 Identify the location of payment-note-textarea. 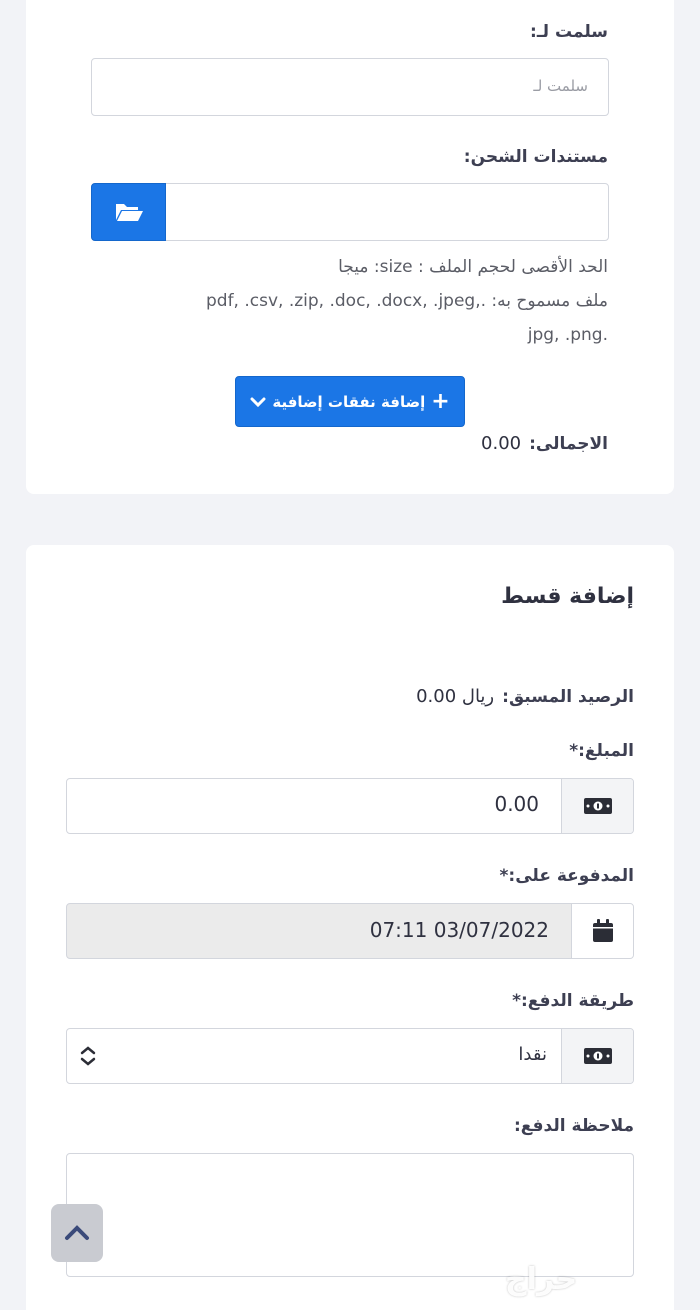
(350, 1215).